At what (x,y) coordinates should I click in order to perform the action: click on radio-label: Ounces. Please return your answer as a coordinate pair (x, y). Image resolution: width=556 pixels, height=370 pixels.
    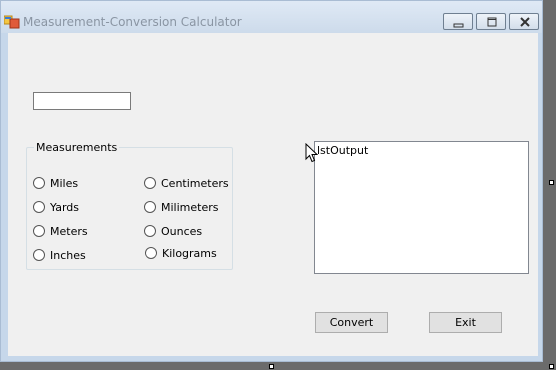
    Looking at the image, I should click on (182, 231).